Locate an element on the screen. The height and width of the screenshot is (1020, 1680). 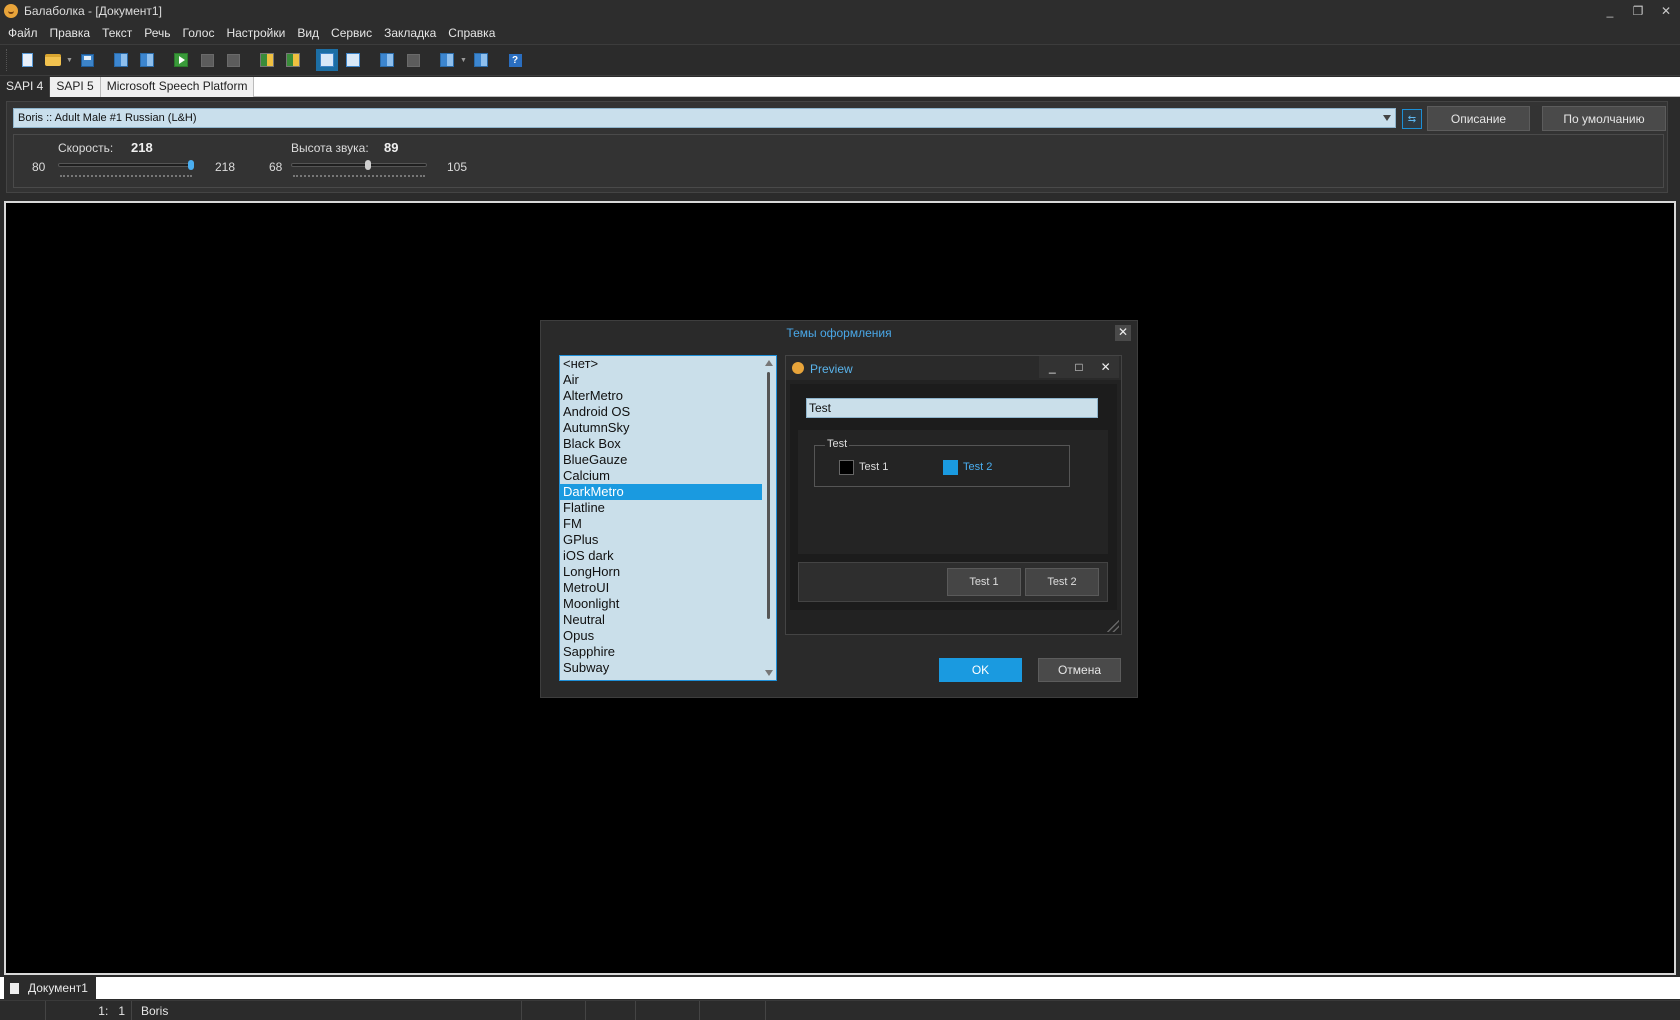
preview-input: Test is located at coordinates (952, 408).